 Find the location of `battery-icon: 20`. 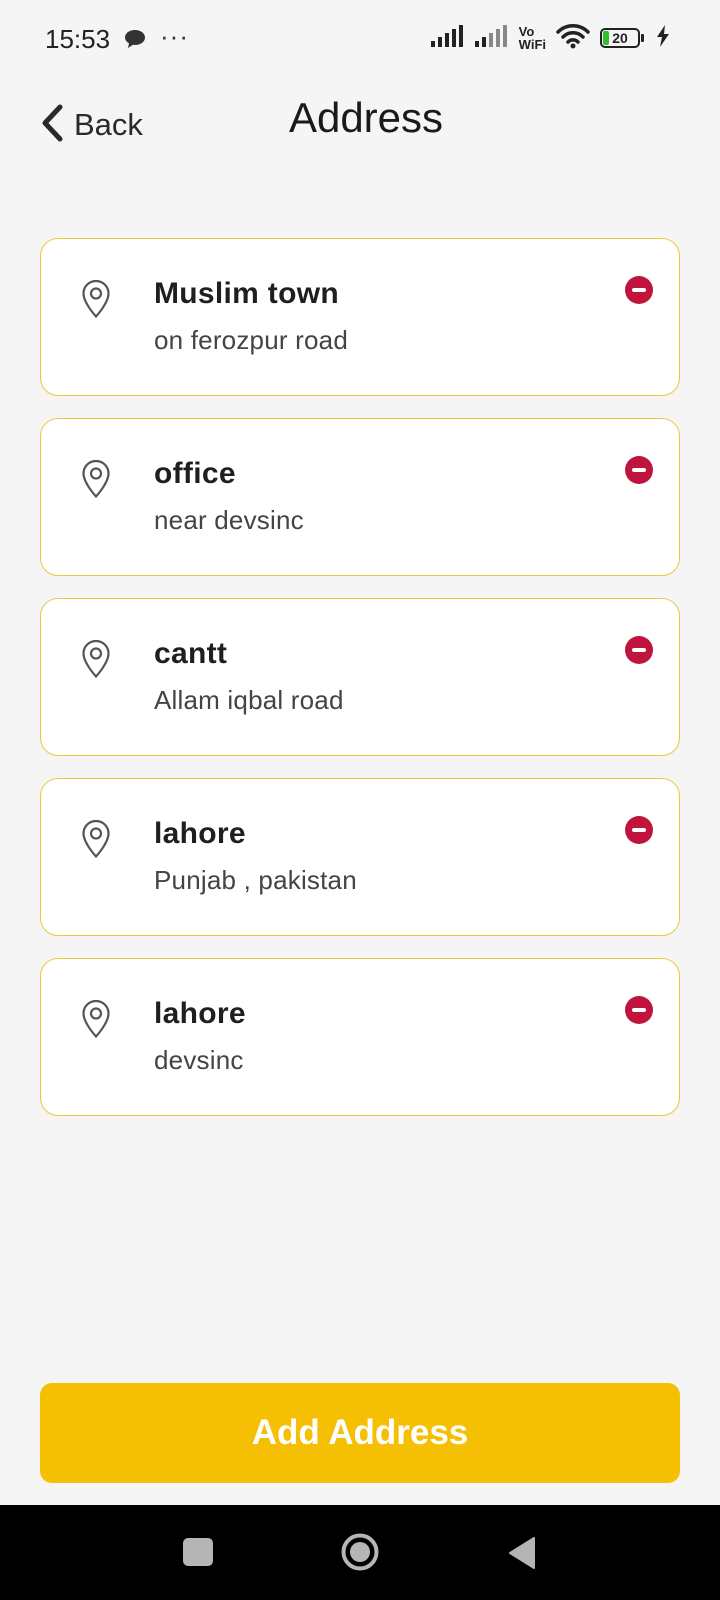

battery-icon: 20 is located at coordinates (622, 38).